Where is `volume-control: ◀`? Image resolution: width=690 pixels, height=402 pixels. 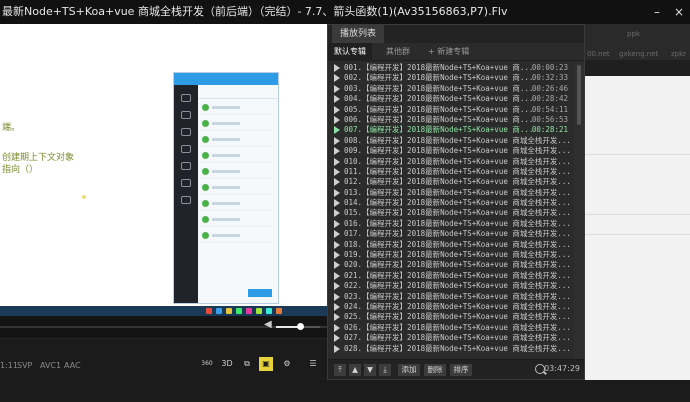
volume-control: ◀ is located at coordinates (294, 327).